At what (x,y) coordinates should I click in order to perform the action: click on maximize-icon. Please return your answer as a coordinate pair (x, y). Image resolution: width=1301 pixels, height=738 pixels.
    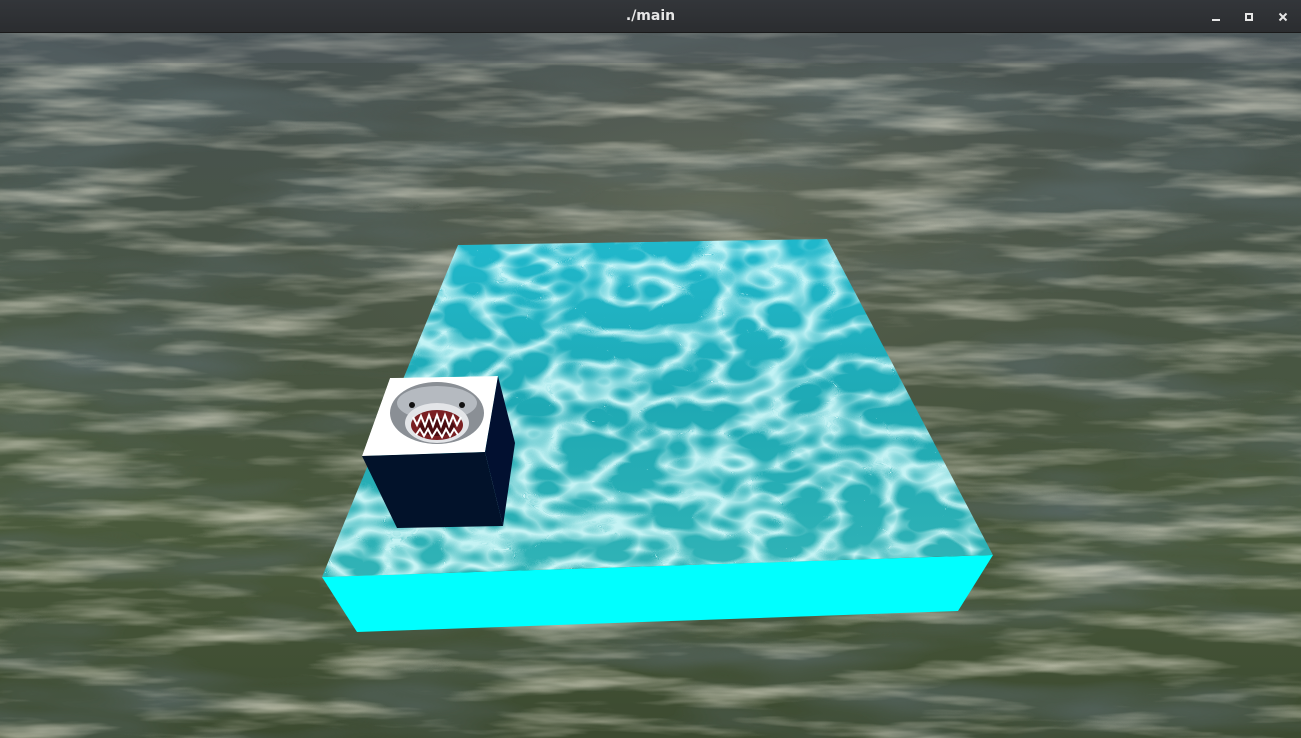
    Looking at the image, I should click on (1249, 17).